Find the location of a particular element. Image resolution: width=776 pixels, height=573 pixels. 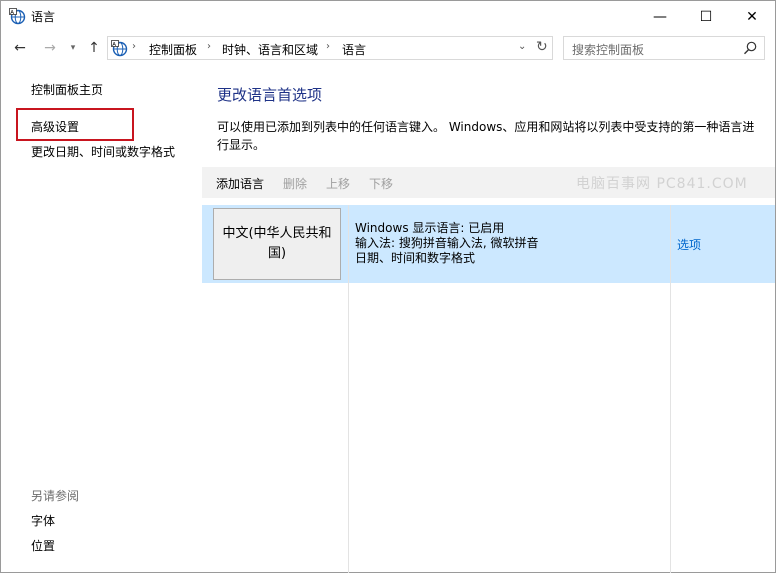

breadcrumb-control-panel: 控制面板 is located at coordinates (173, 49).